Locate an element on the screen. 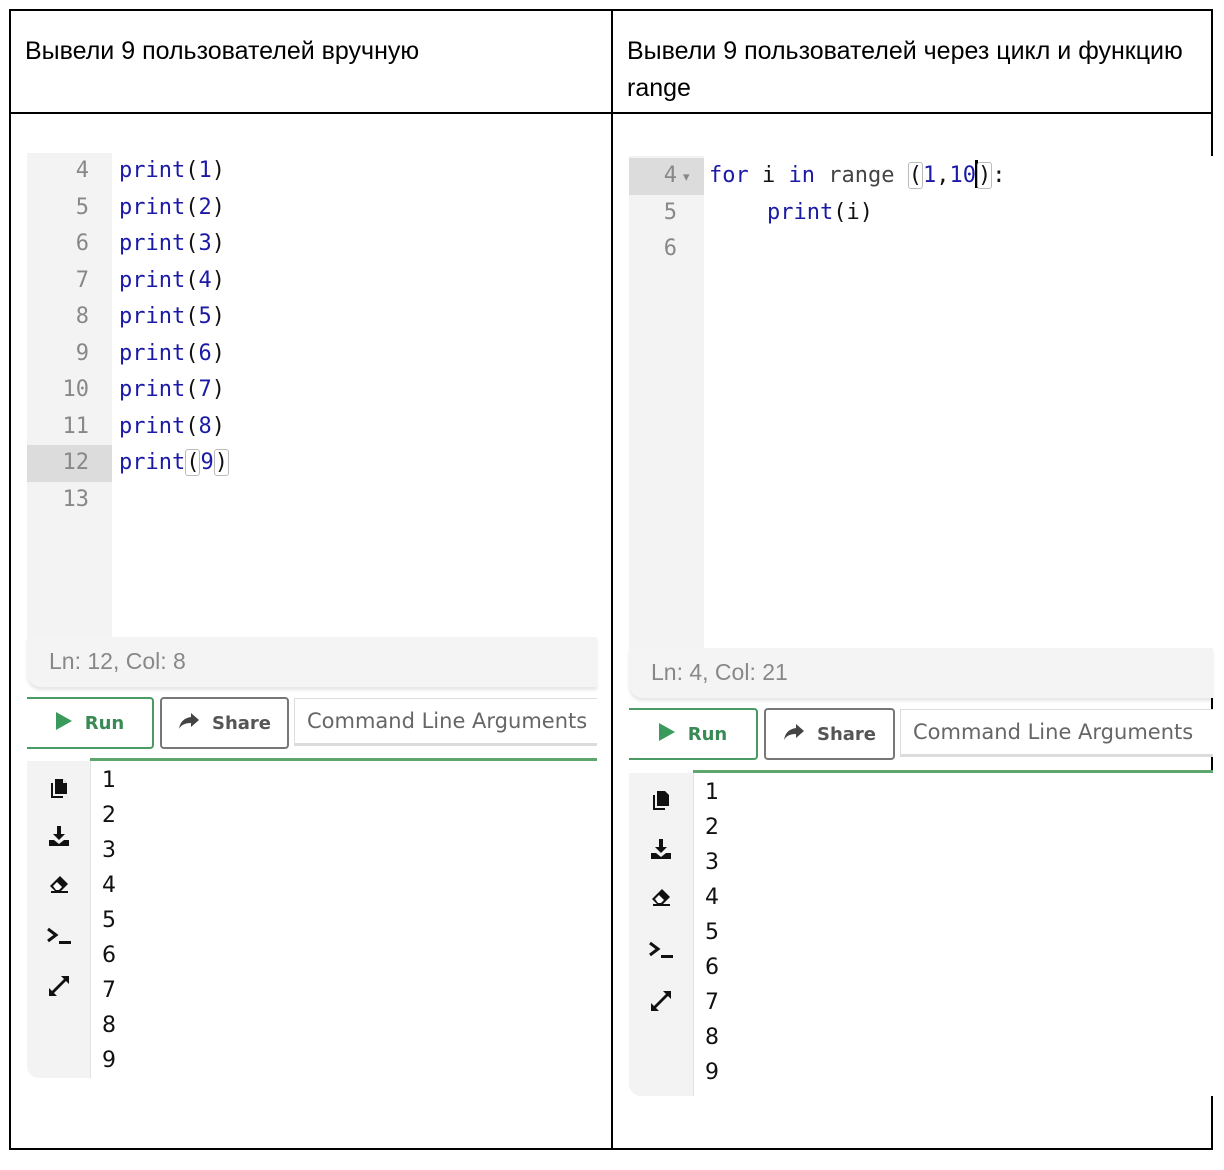 This screenshot has height=1170, width=1224. column-divider is located at coordinates (612, 579).